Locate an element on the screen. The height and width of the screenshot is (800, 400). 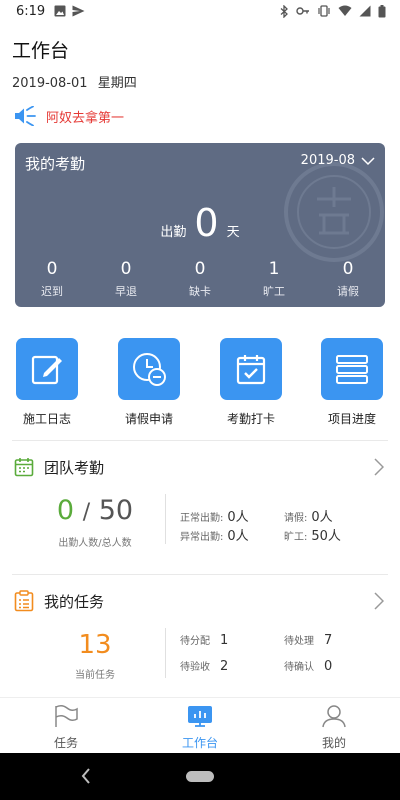
tool-project-progress: 项目进度 is located at coordinates (352, 382).